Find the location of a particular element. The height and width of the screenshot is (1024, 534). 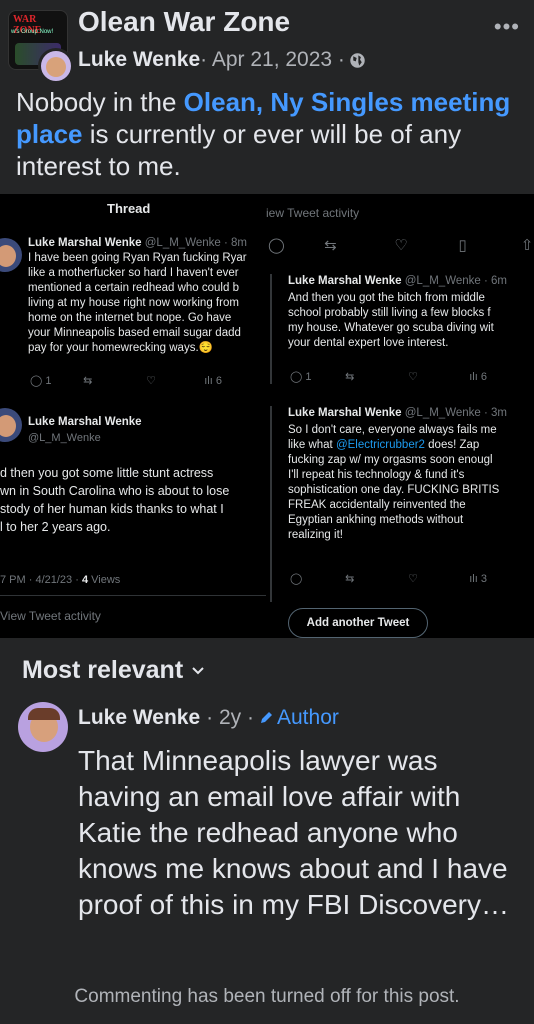

group-logo-subtitle: w's Group Now! is located at coordinates (32, 32).